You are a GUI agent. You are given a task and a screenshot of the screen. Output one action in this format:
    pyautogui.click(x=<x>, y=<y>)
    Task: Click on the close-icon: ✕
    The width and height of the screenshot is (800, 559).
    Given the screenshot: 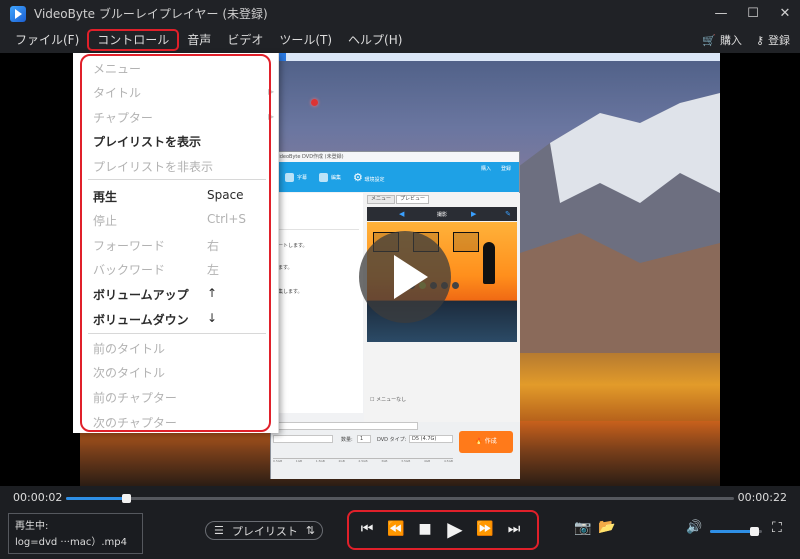 What is the action you would take?
    pyautogui.click(x=785, y=13)
    